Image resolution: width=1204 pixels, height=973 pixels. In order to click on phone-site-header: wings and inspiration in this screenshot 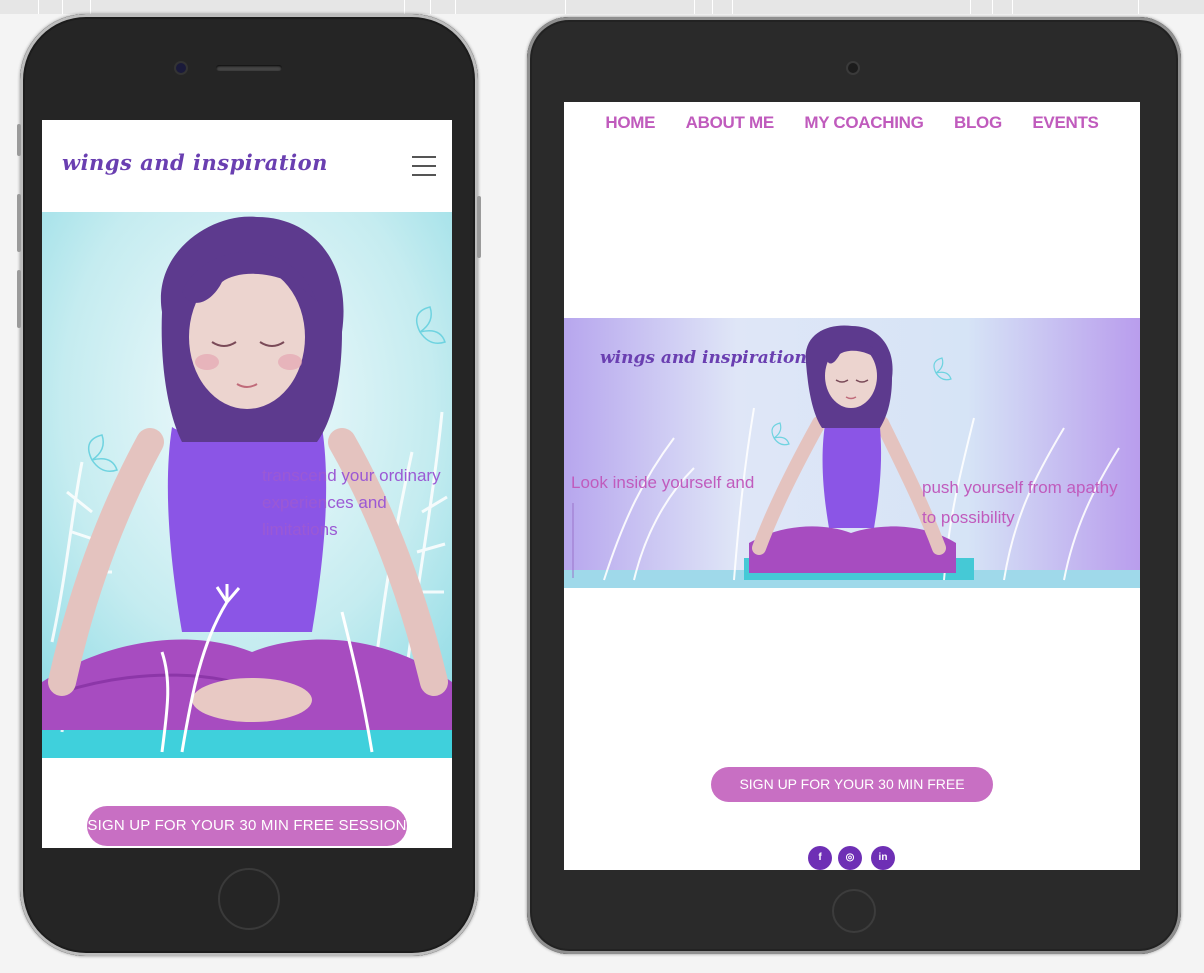, I will do `click(247, 166)`.